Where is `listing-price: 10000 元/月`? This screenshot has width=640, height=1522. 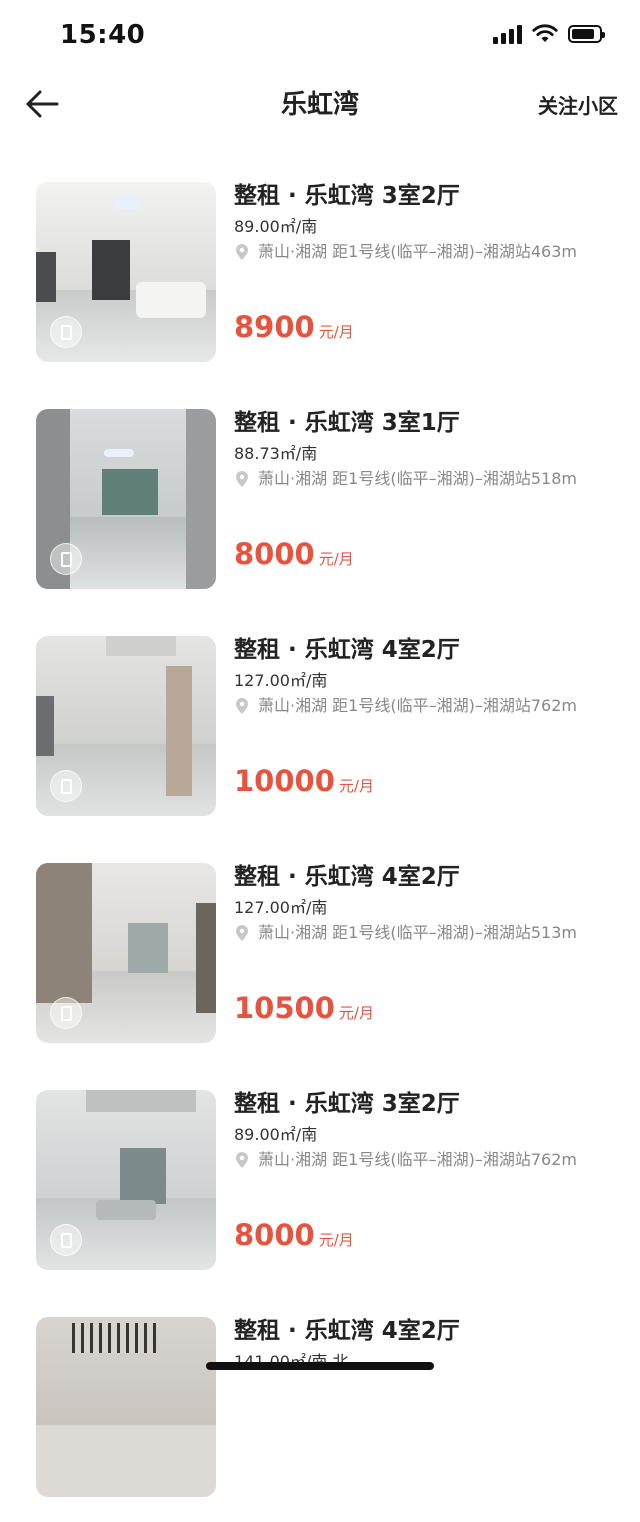
listing-price: 10000 元/月 is located at coordinates (304, 781).